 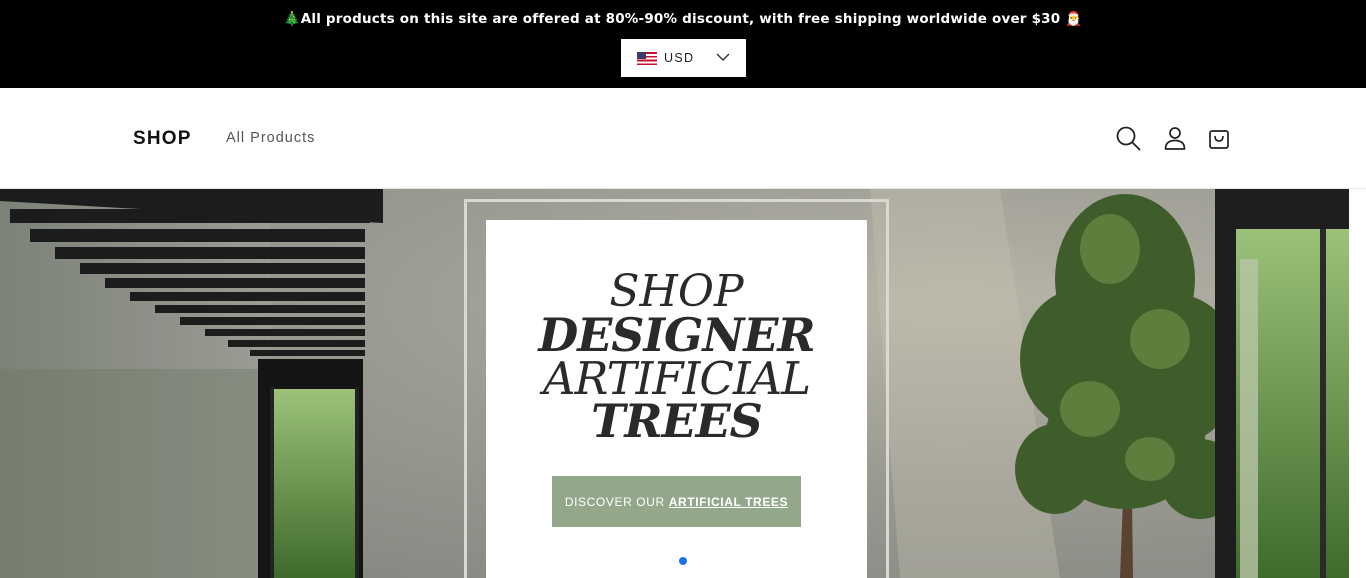 I want to click on hero-headline-line-4: TREES, so click(x=677, y=421).